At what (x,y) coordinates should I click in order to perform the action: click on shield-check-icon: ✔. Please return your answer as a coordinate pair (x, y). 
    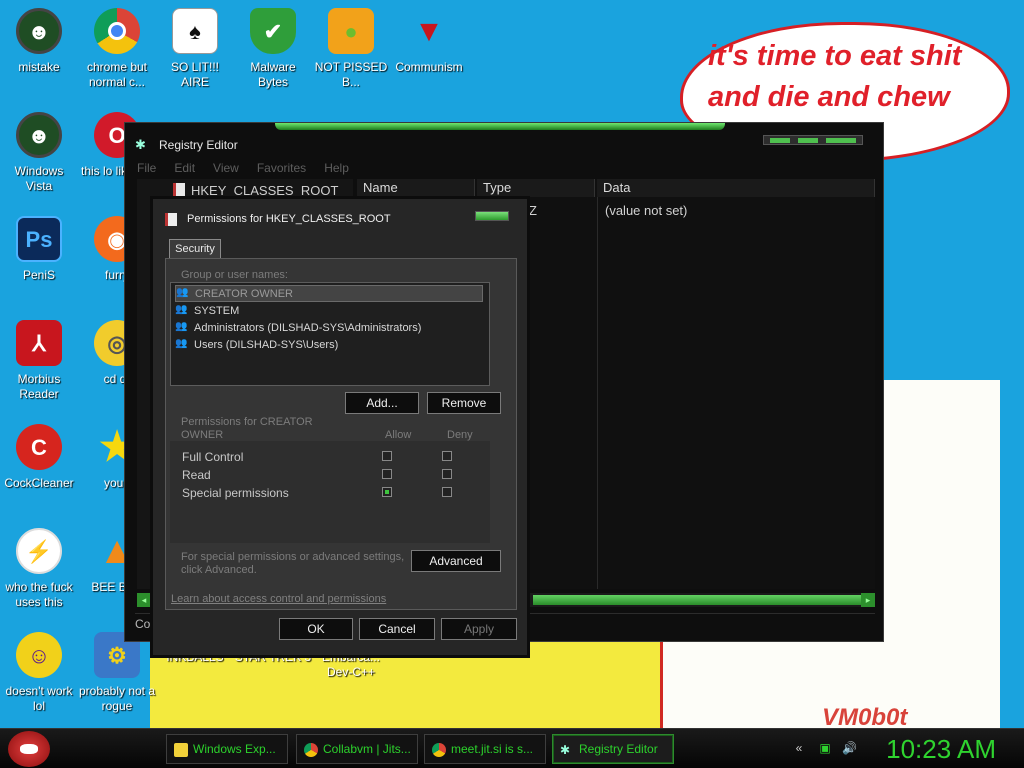
    Looking at the image, I should click on (273, 31).